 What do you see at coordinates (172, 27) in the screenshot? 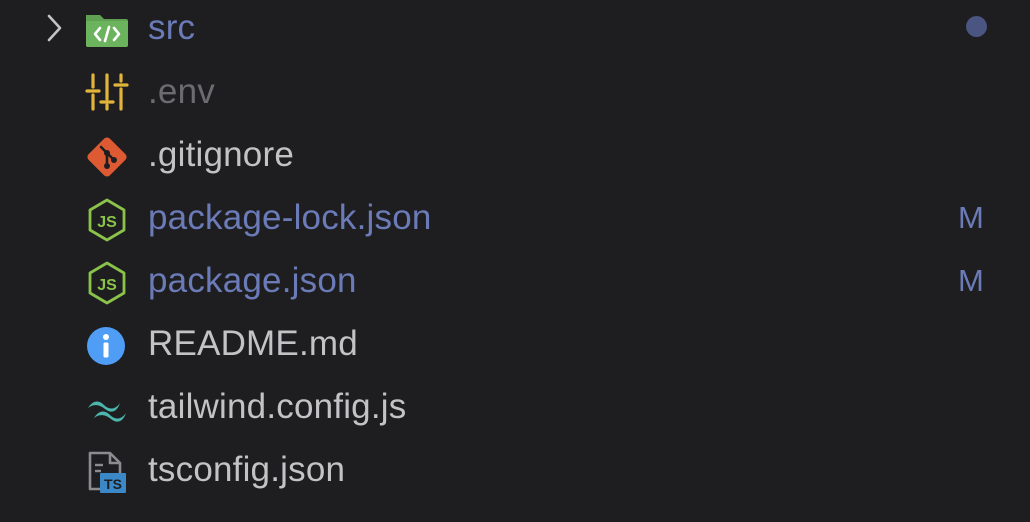
I see `tree-item-label: src` at bounding box center [172, 27].